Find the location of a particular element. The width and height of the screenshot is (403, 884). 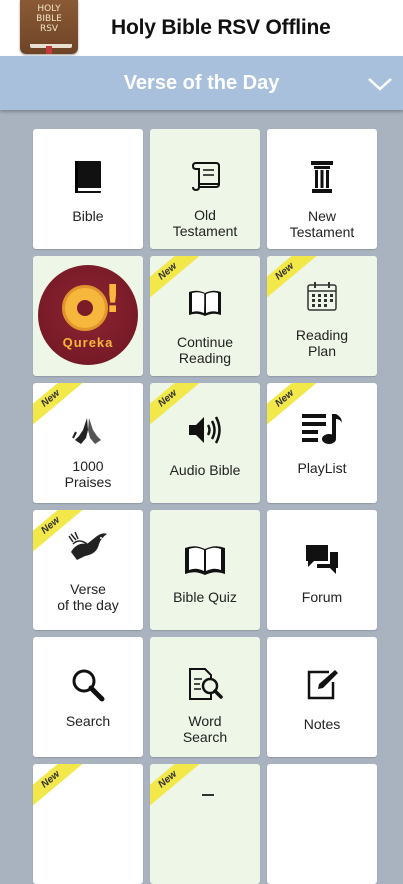

tile-new-testament: New Testament is located at coordinates (322, 189).